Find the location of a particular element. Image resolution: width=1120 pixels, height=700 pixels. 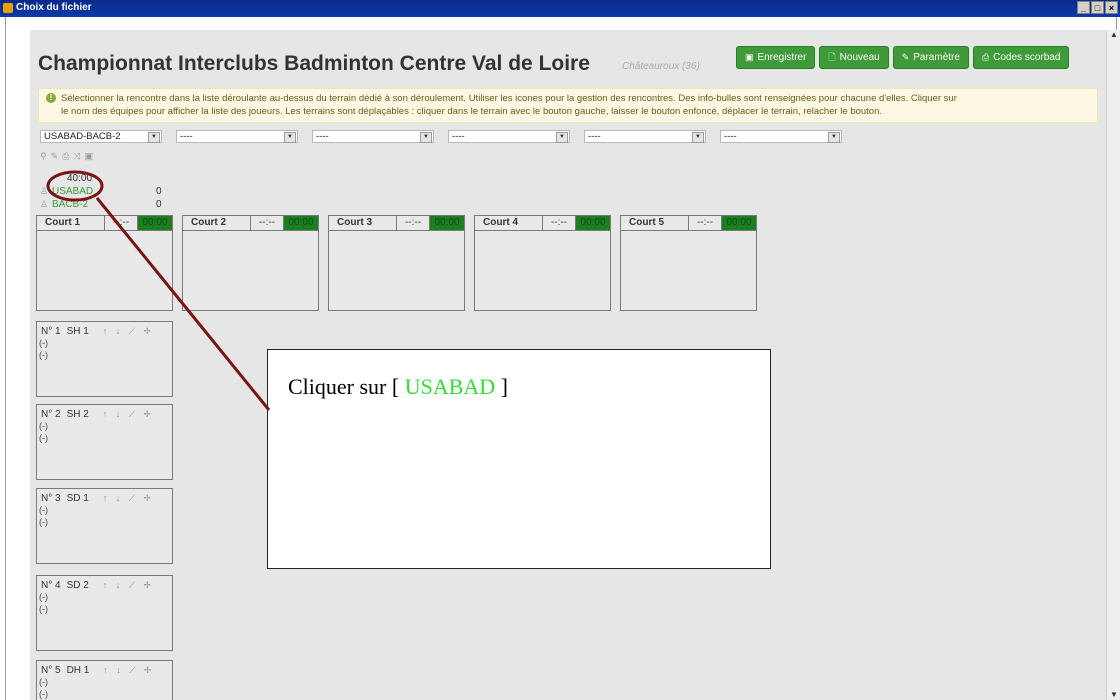

court-name: Court 3 is located at coordinates (363, 223).